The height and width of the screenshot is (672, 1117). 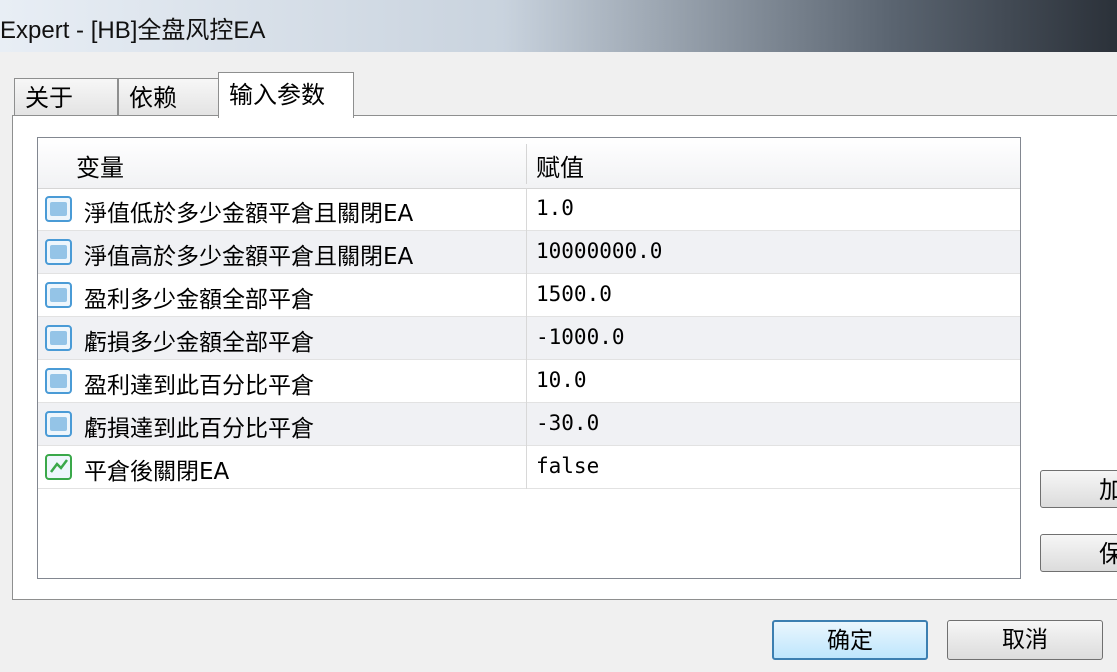 What do you see at coordinates (286, 95) in the screenshot?
I see `tab-inputs: 输入参数` at bounding box center [286, 95].